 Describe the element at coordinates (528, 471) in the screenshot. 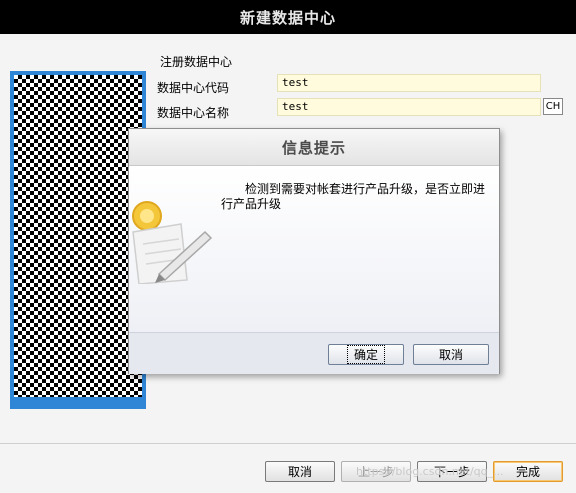

I see `finish-button: 完成` at that location.